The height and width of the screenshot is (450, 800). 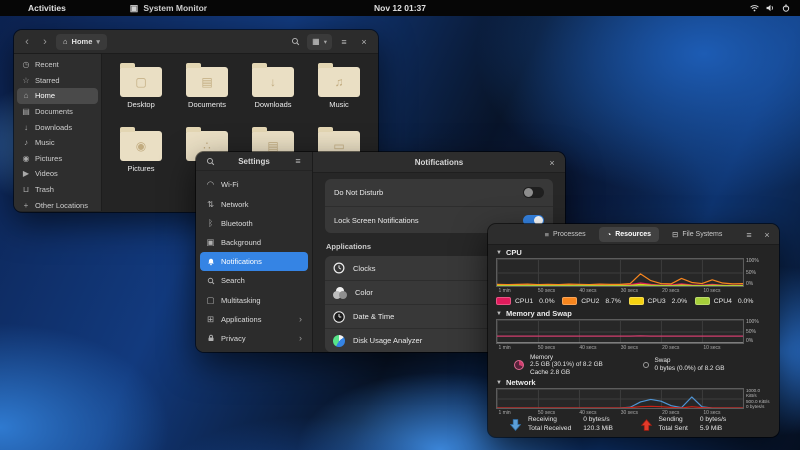 What do you see at coordinates (295, 42) in the screenshot?
I see `search-button` at bounding box center [295, 42].